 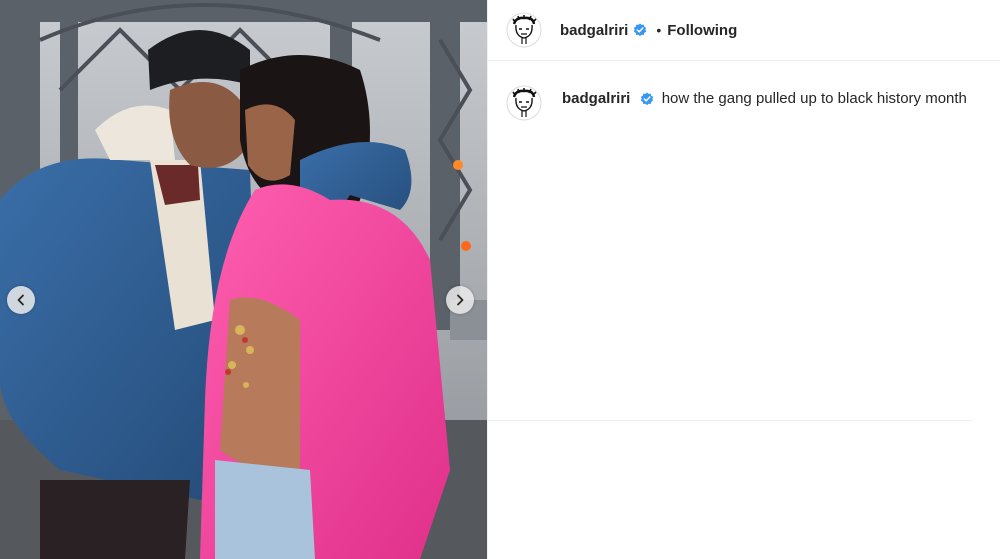 I want to click on post-header: badgalriri • Following, so click(x=744, y=30).